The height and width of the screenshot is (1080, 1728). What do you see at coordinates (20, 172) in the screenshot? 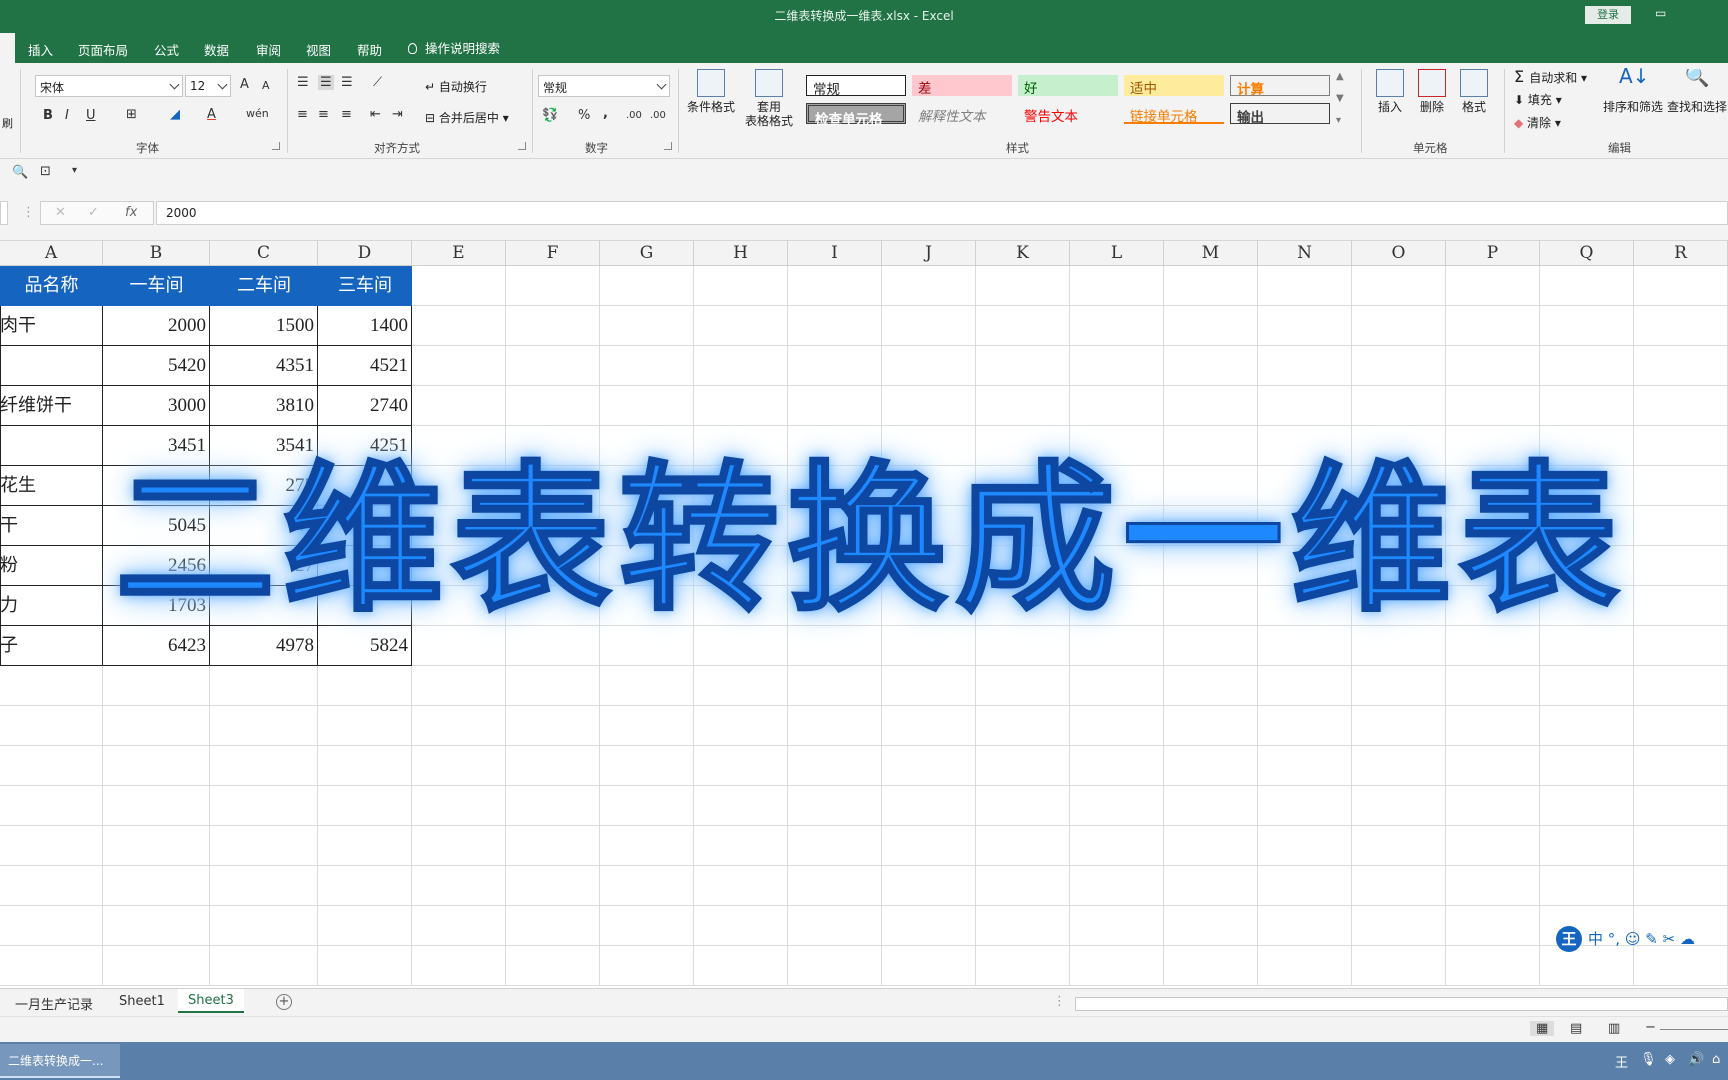
I see `print-preview-icon: 🔍` at bounding box center [20, 172].